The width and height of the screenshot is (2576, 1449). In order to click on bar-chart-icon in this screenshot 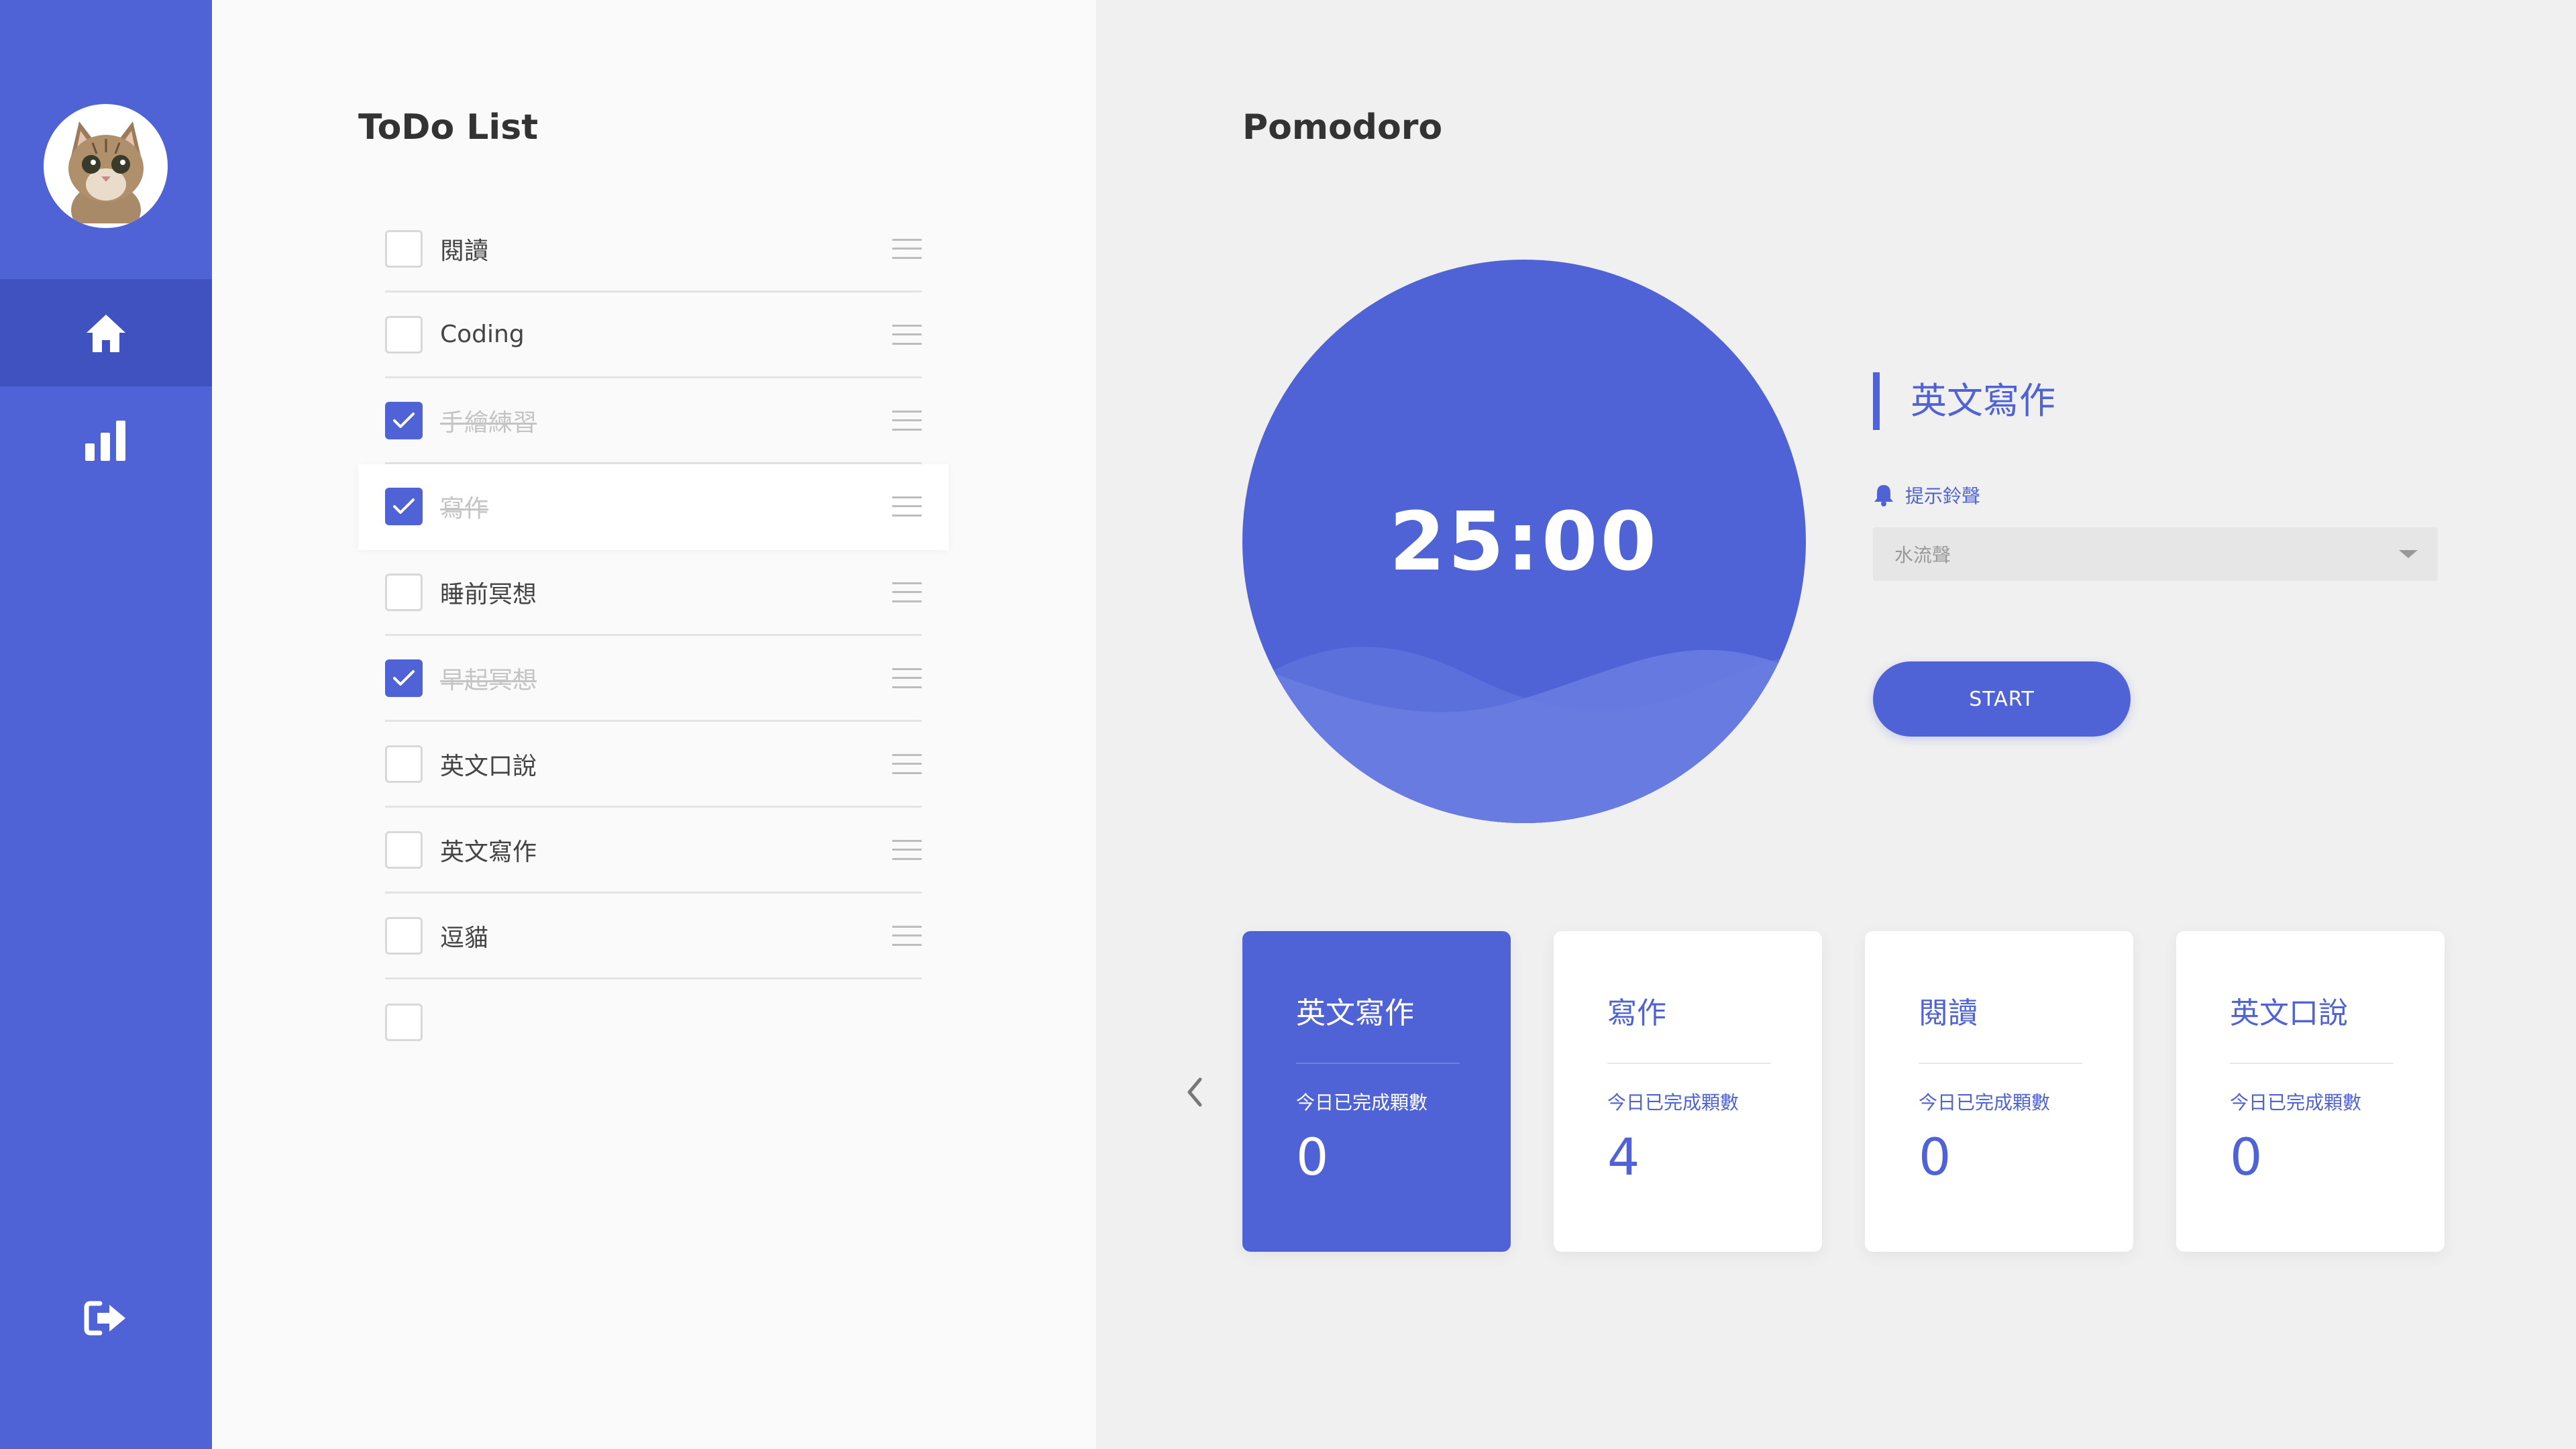, I will do `click(105, 441)`.